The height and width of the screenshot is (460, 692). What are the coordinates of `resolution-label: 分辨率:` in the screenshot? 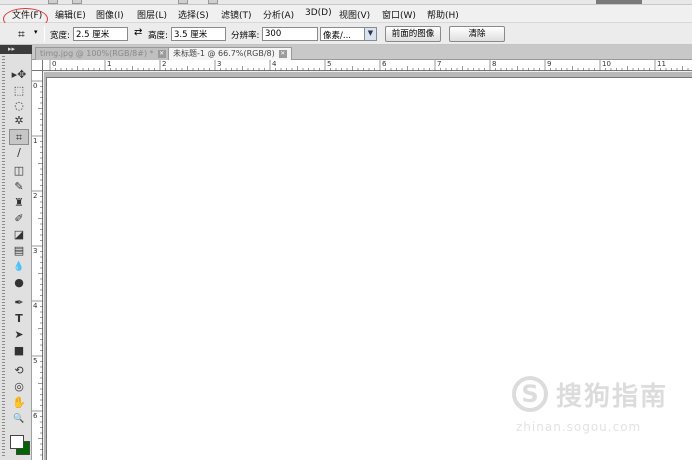 It's located at (245, 36).